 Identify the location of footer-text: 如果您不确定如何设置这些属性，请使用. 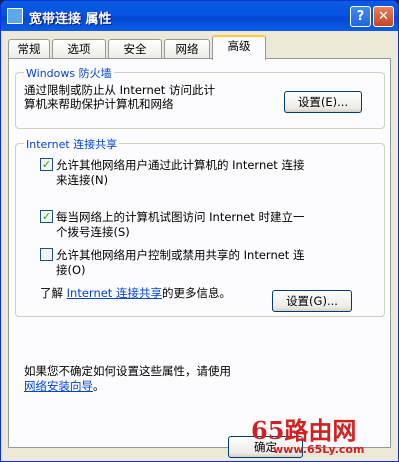
(127, 371).